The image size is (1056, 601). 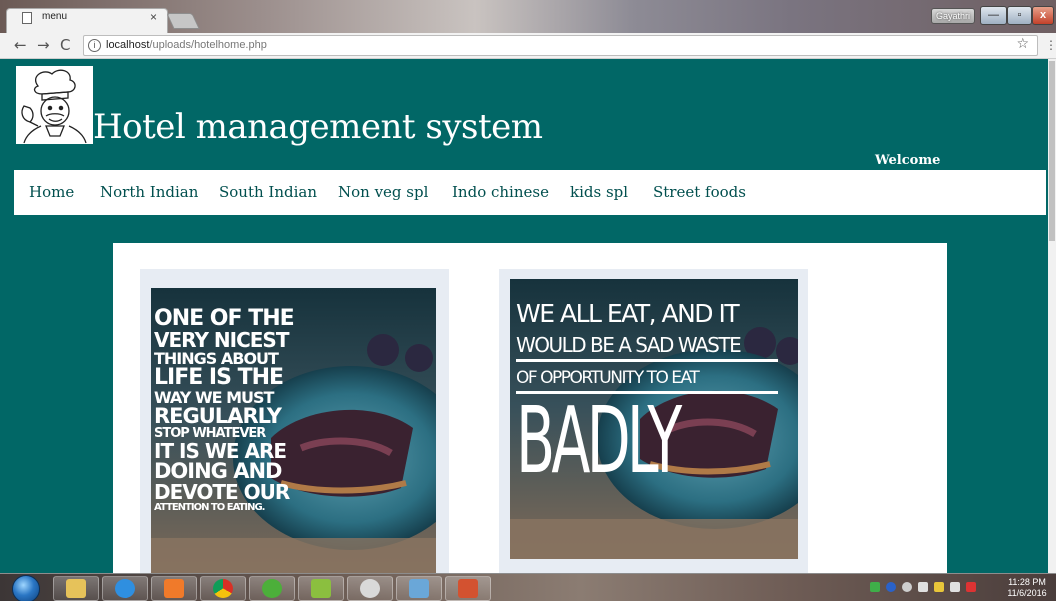 I want to click on url-path: /uploads/hotelhome.php, so click(x=208, y=45).